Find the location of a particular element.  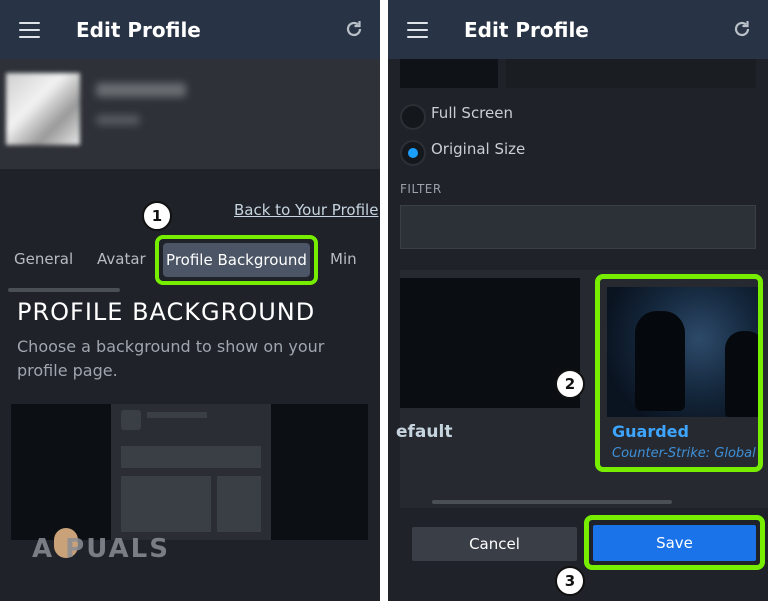

radio-label-full-screen: Full Screen is located at coordinates (472, 113).